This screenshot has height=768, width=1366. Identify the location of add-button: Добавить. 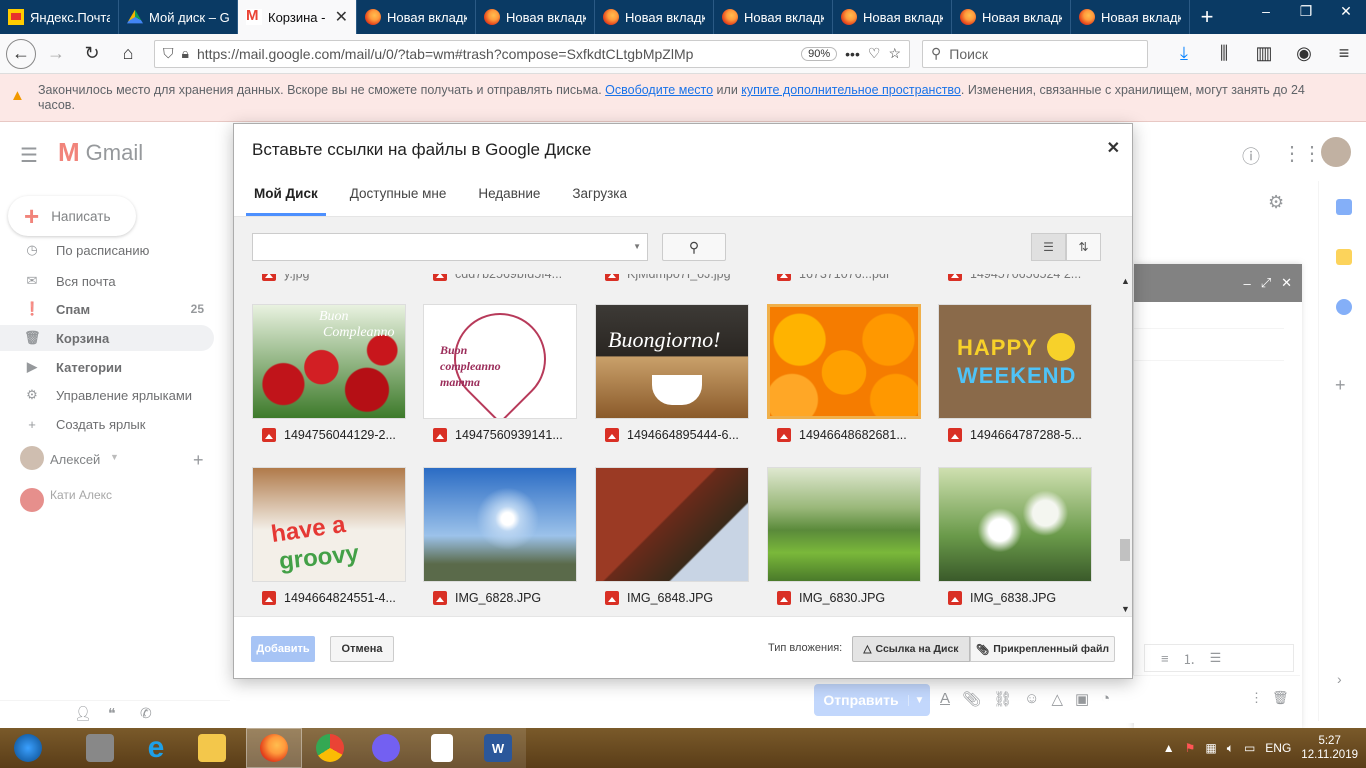
(283, 649).